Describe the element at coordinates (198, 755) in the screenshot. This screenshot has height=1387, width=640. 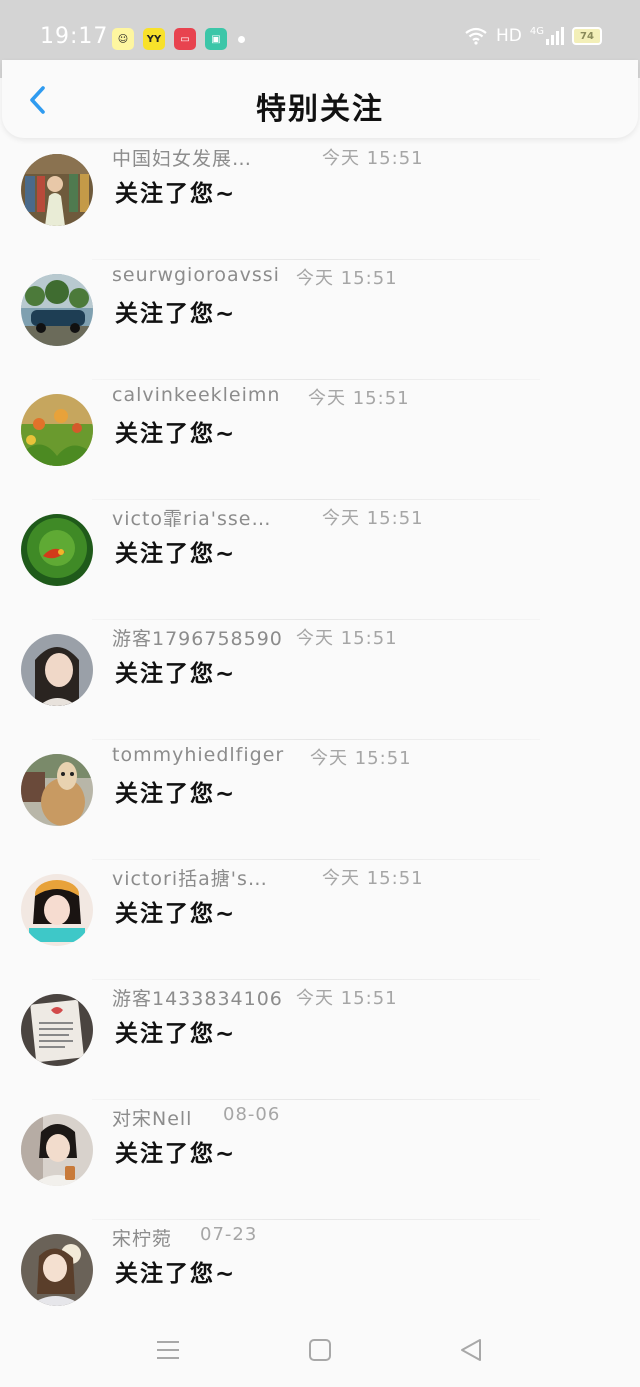
I see `user-name: tommyhiedlfiger` at that location.